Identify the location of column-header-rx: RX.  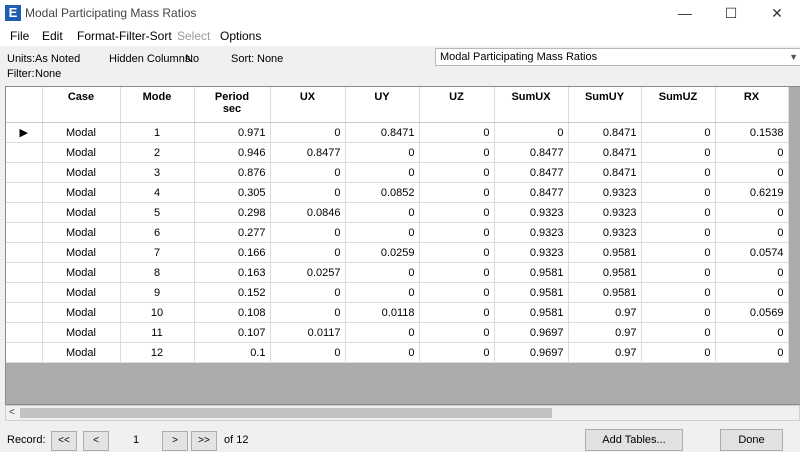
(752, 105).